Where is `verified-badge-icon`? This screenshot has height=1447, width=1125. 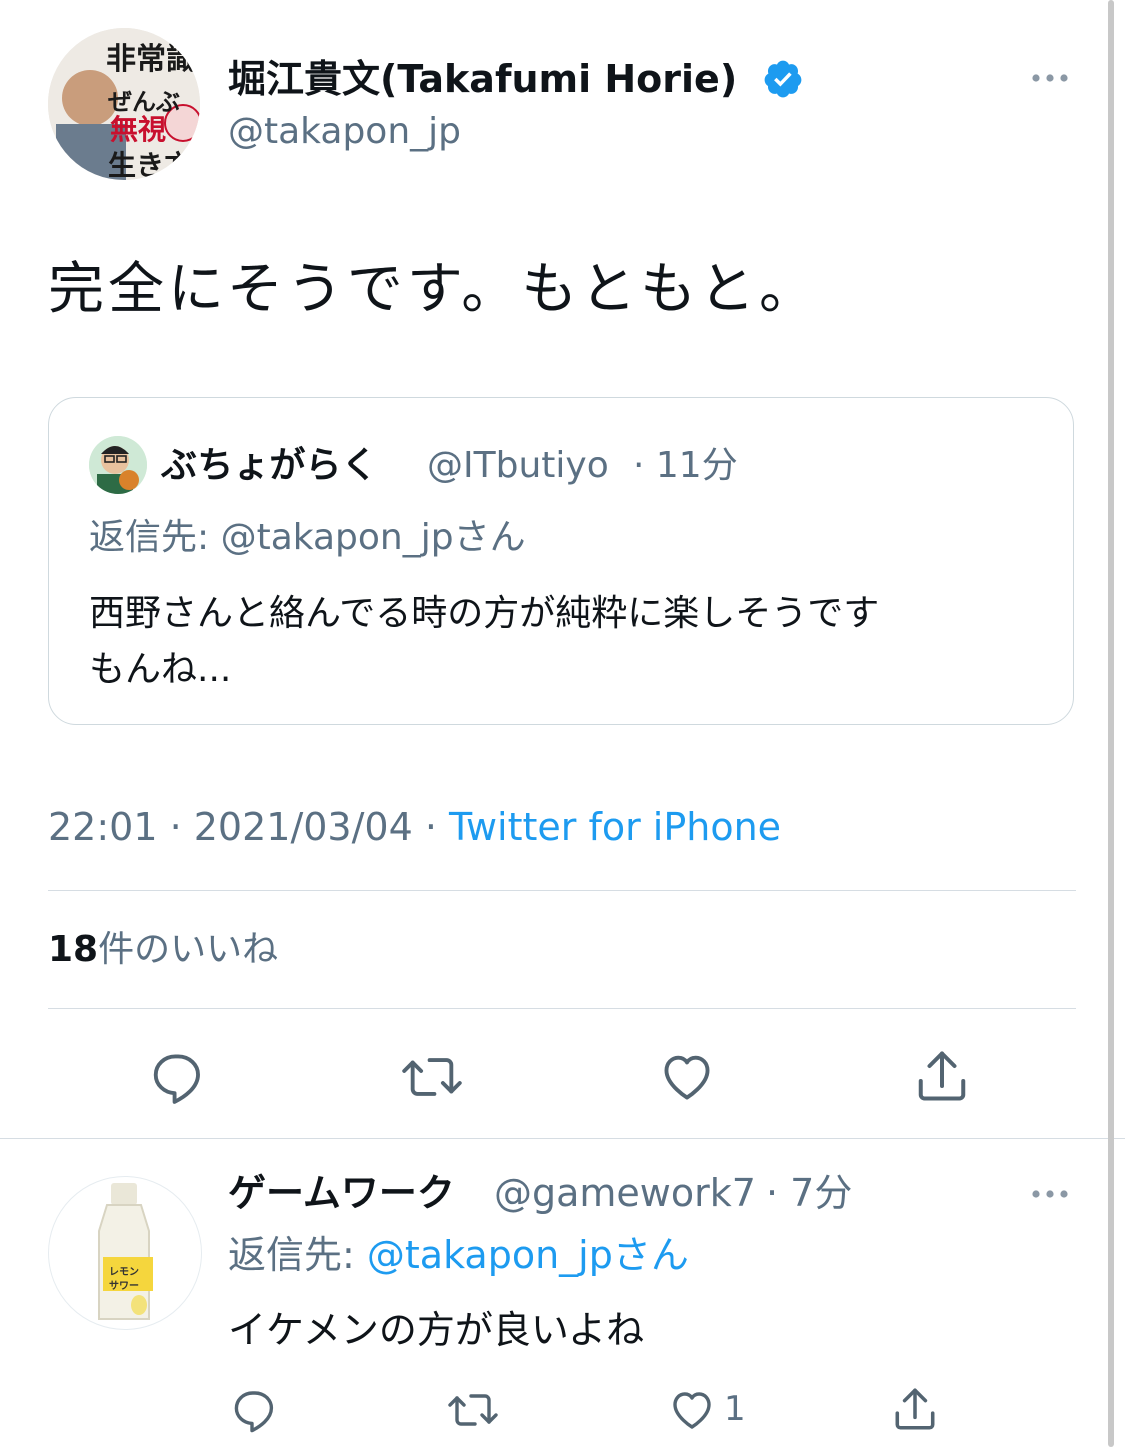 verified-badge-icon is located at coordinates (783, 79).